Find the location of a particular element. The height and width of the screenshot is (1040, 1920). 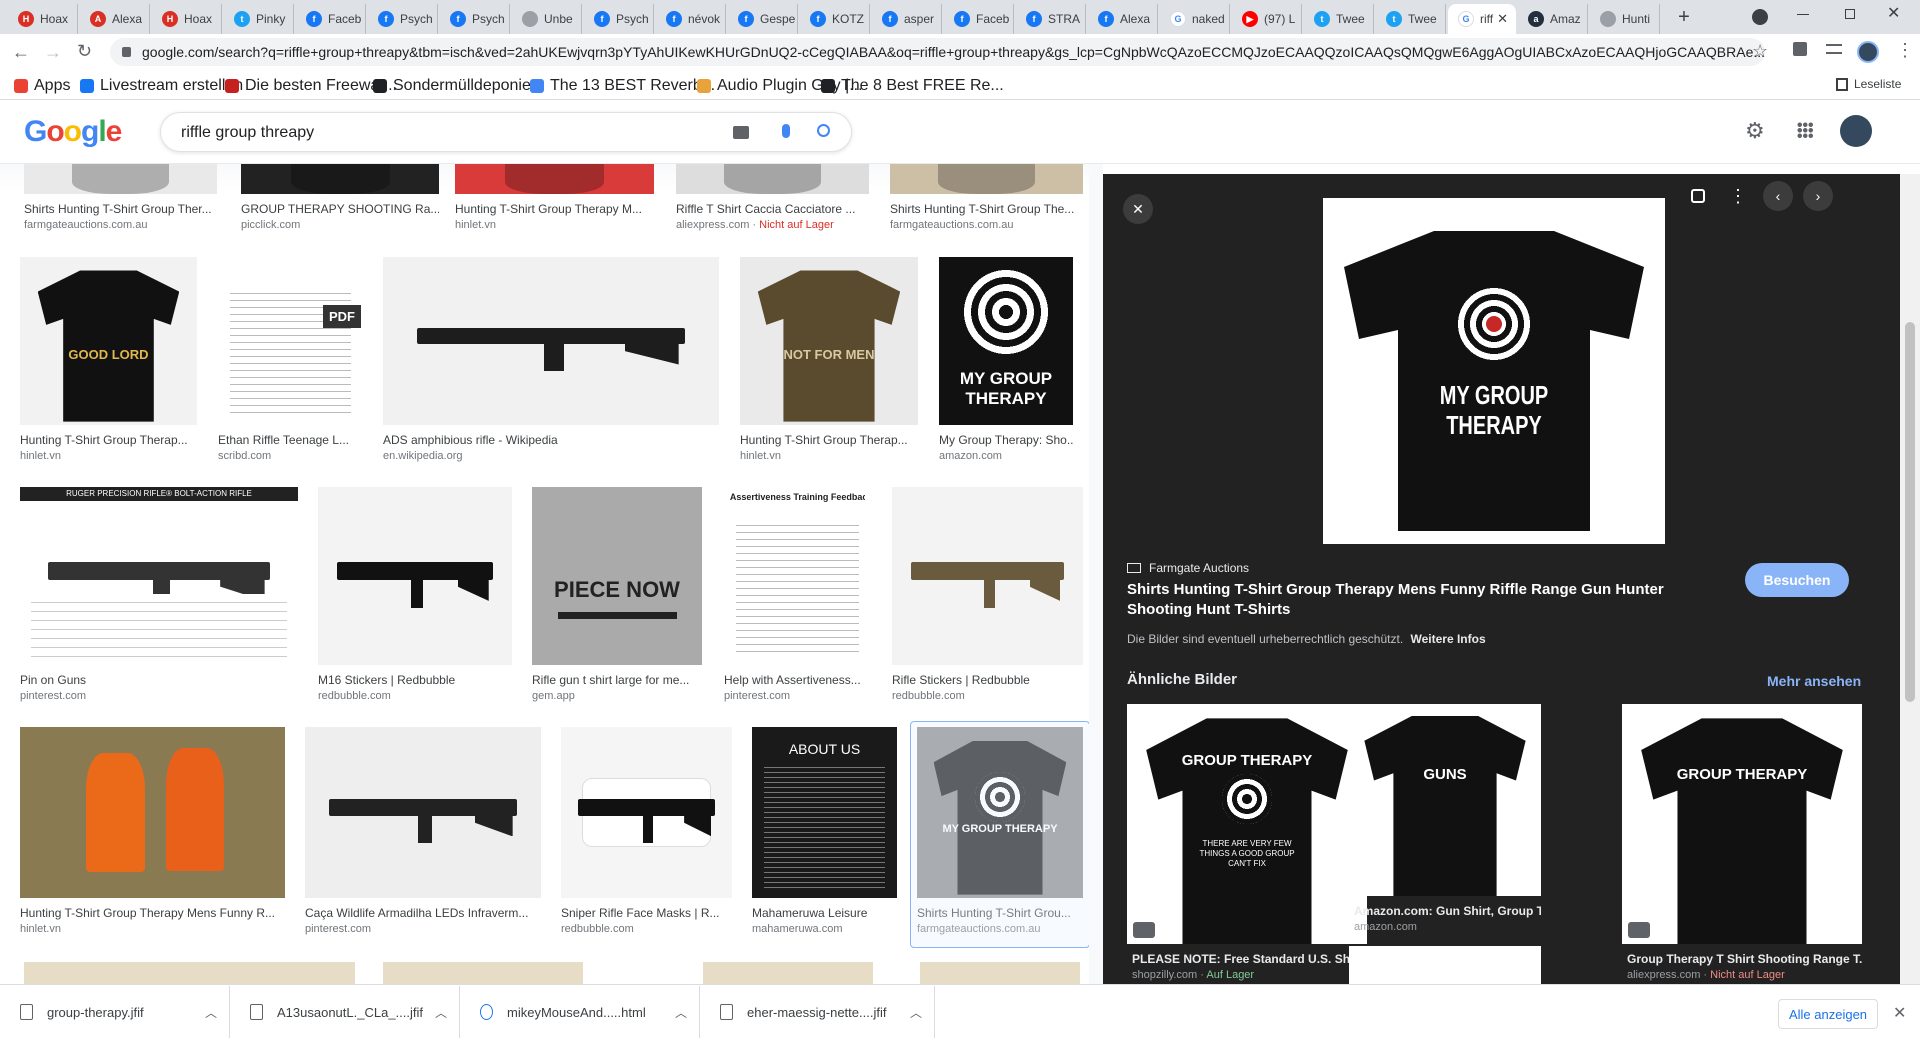

result-thumbnail: ABOUT US is located at coordinates (824, 812).